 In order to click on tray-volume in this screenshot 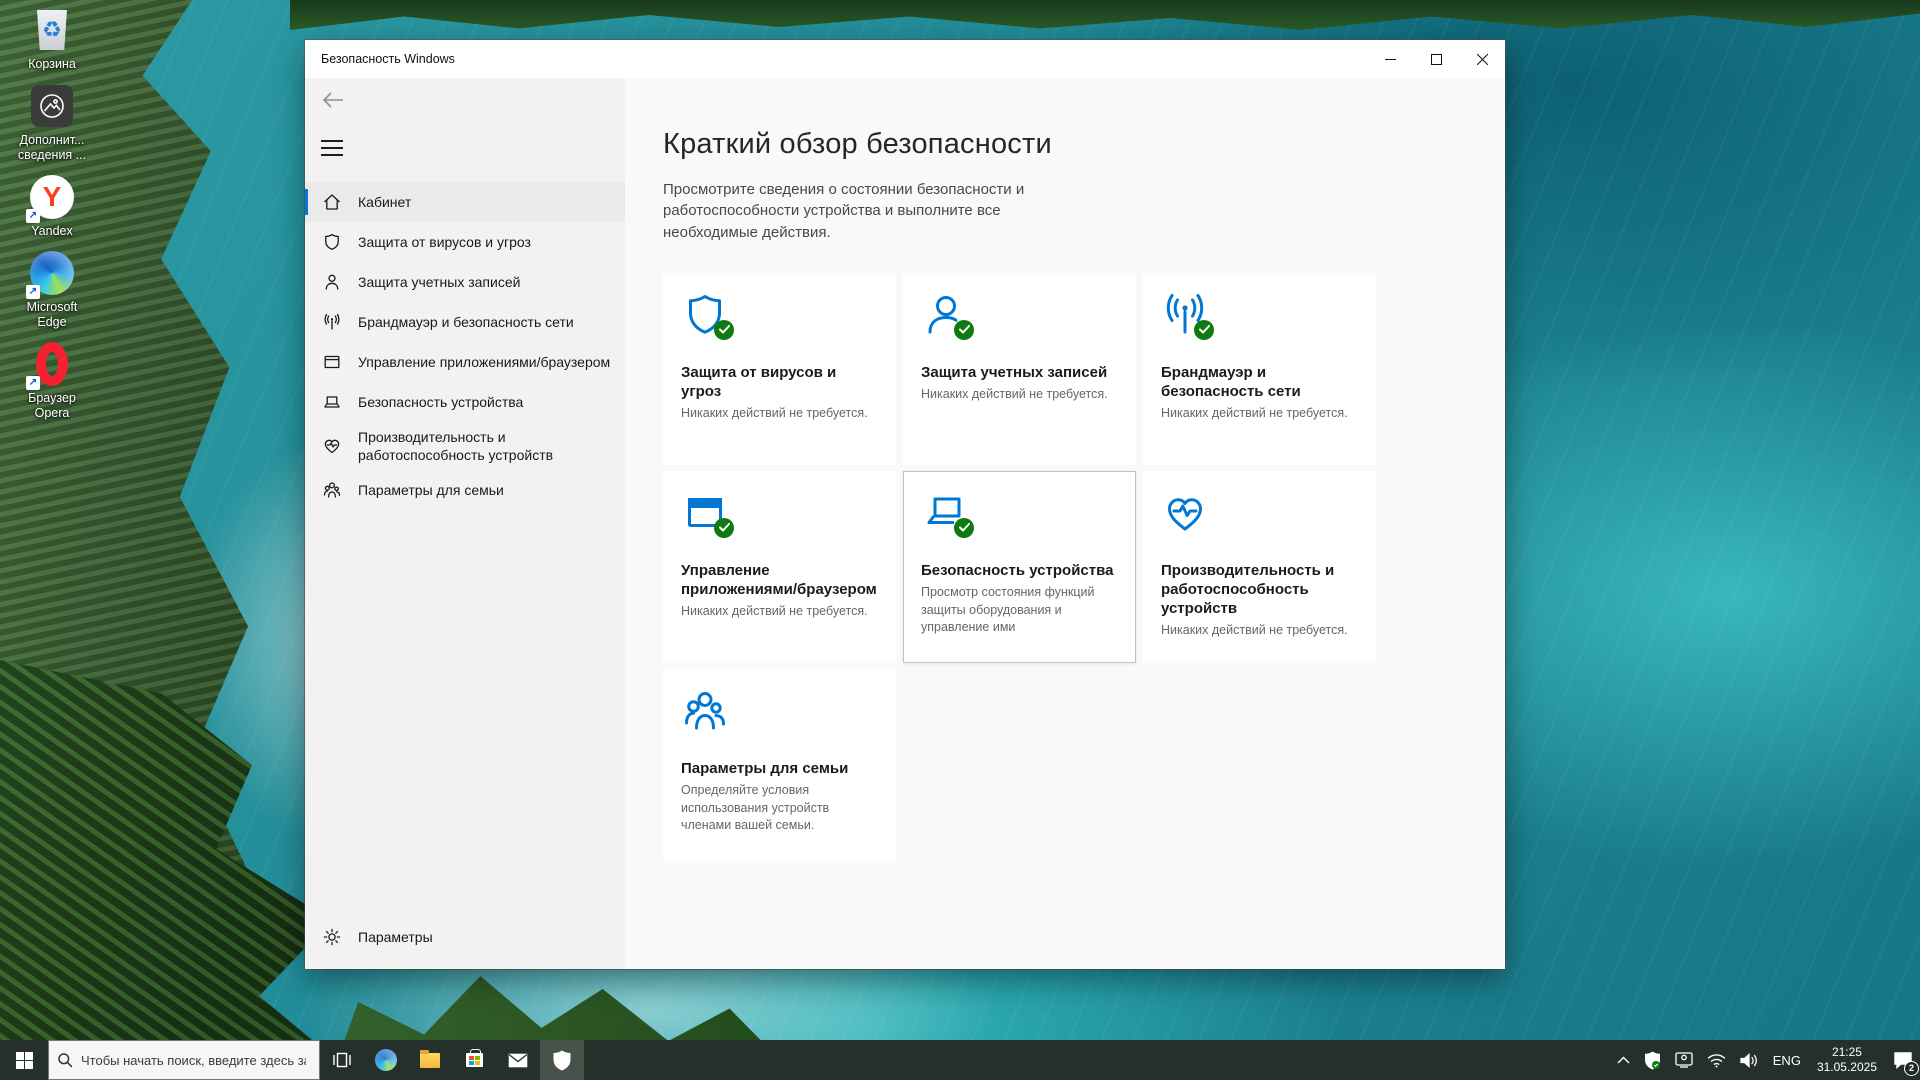, I will do `click(1749, 1060)`.